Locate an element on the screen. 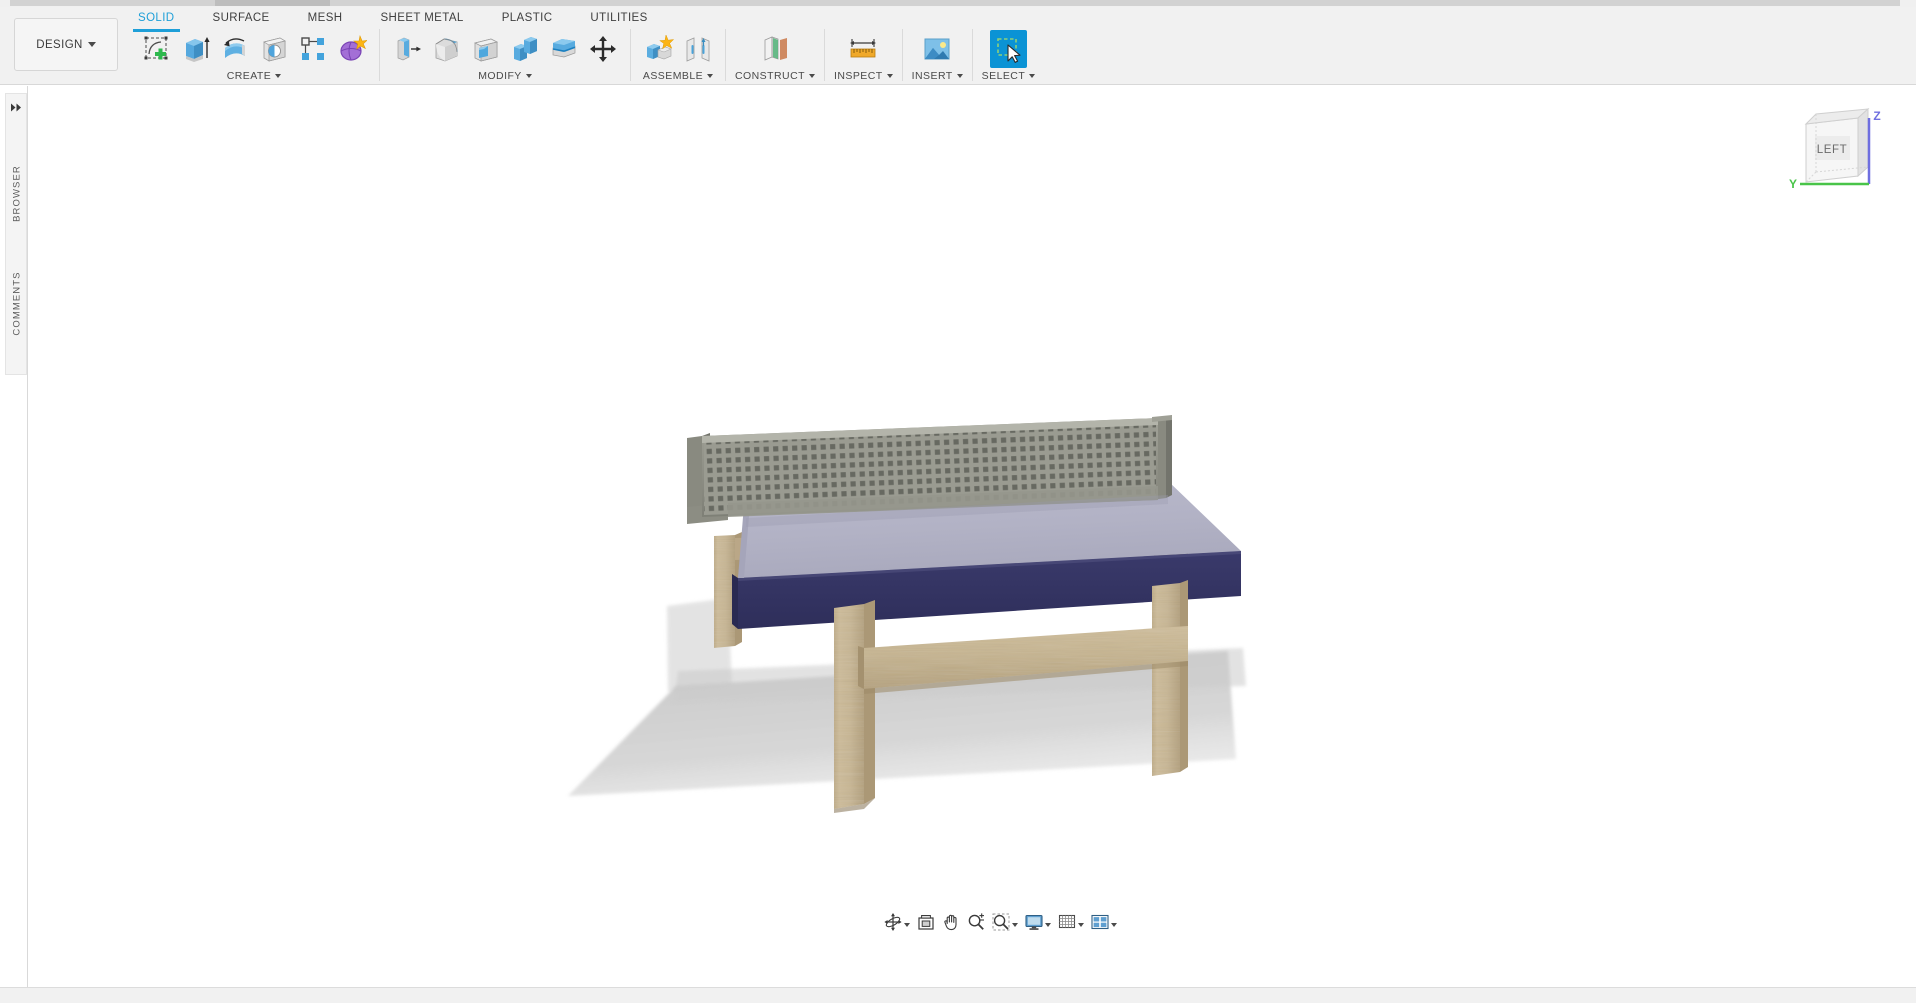 The image size is (1916, 1003). combine-icon is located at coordinates (524, 49).